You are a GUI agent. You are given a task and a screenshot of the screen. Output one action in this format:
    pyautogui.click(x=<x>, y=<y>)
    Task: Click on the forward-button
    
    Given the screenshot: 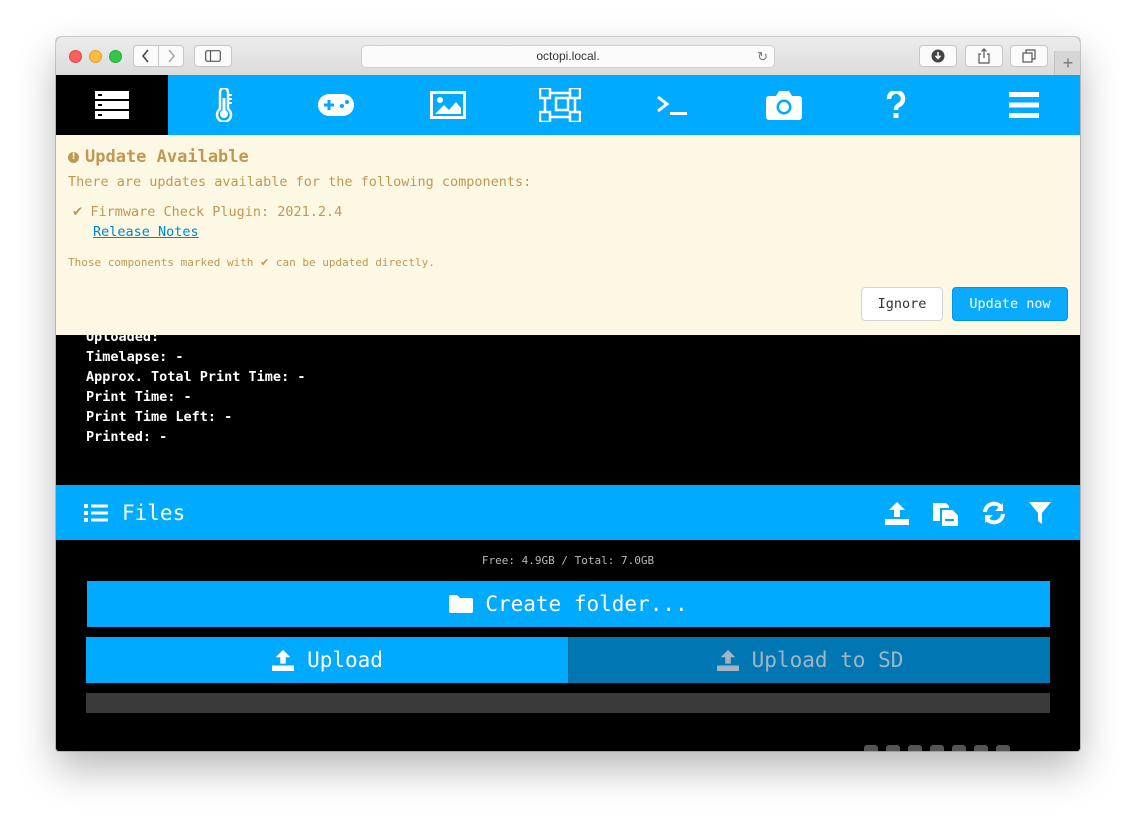 What is the action you would take?
    pyautogui.click(x=171, y=56)
    